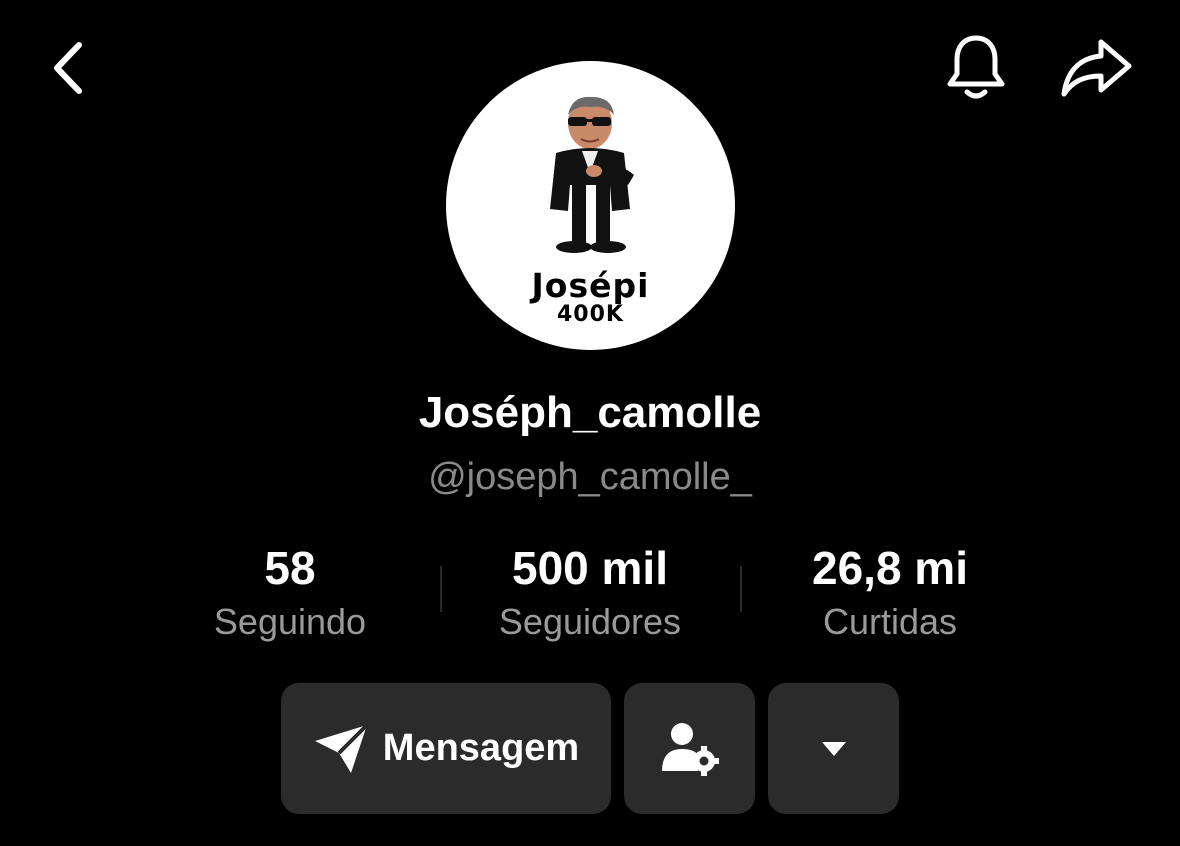 This screenshot has height=846, width=1180. I want to click on profile-avatar: Josépi 400K, so click(590, 205).